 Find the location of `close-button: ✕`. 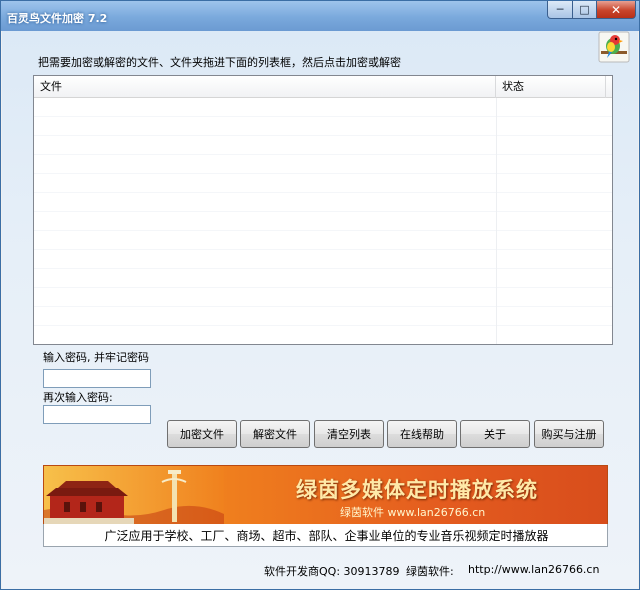

close-button: ✕ is located at coordinates (616, 10).